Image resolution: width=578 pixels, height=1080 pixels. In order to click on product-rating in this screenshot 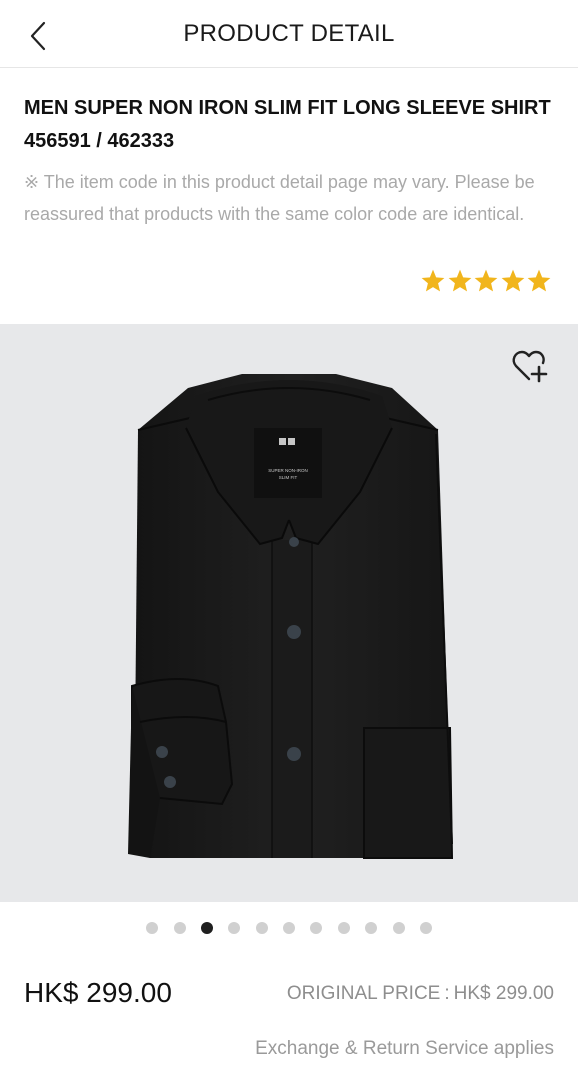, I will do `click(486, 281)`.